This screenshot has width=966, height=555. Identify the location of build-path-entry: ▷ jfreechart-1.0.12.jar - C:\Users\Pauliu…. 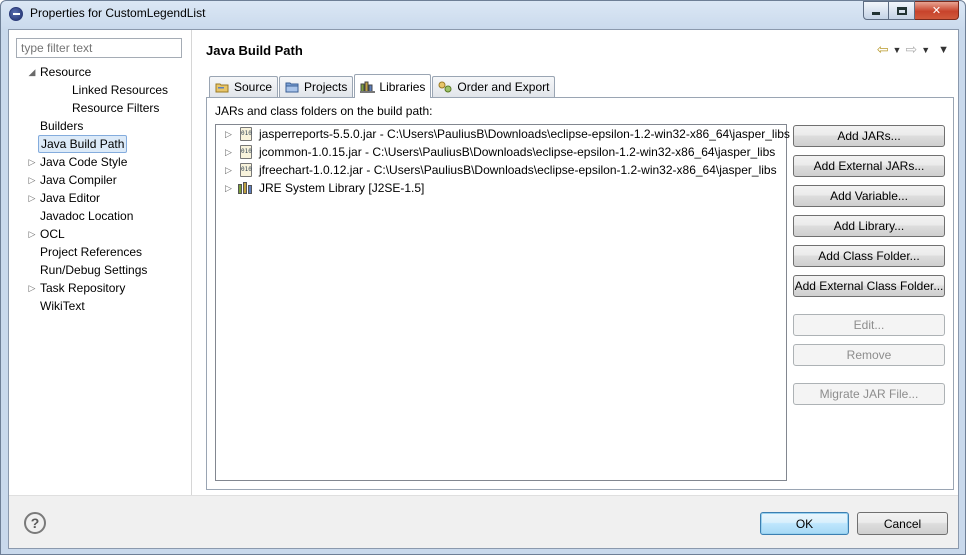
(501, 170).